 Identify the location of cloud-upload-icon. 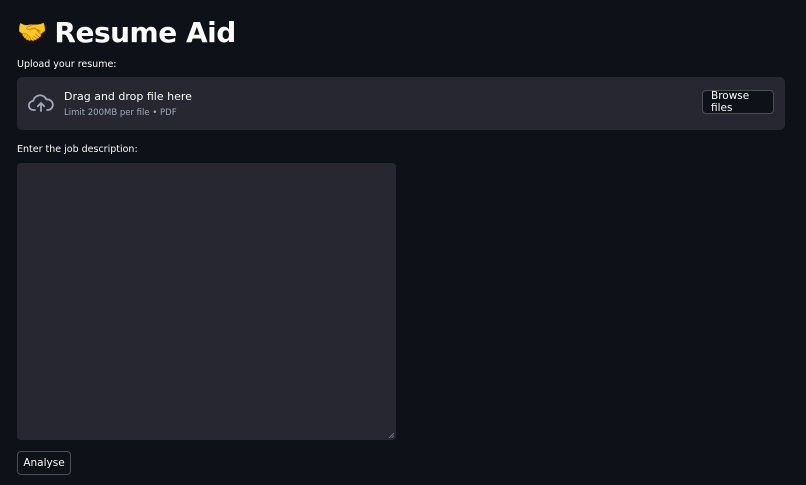
(41, 103).